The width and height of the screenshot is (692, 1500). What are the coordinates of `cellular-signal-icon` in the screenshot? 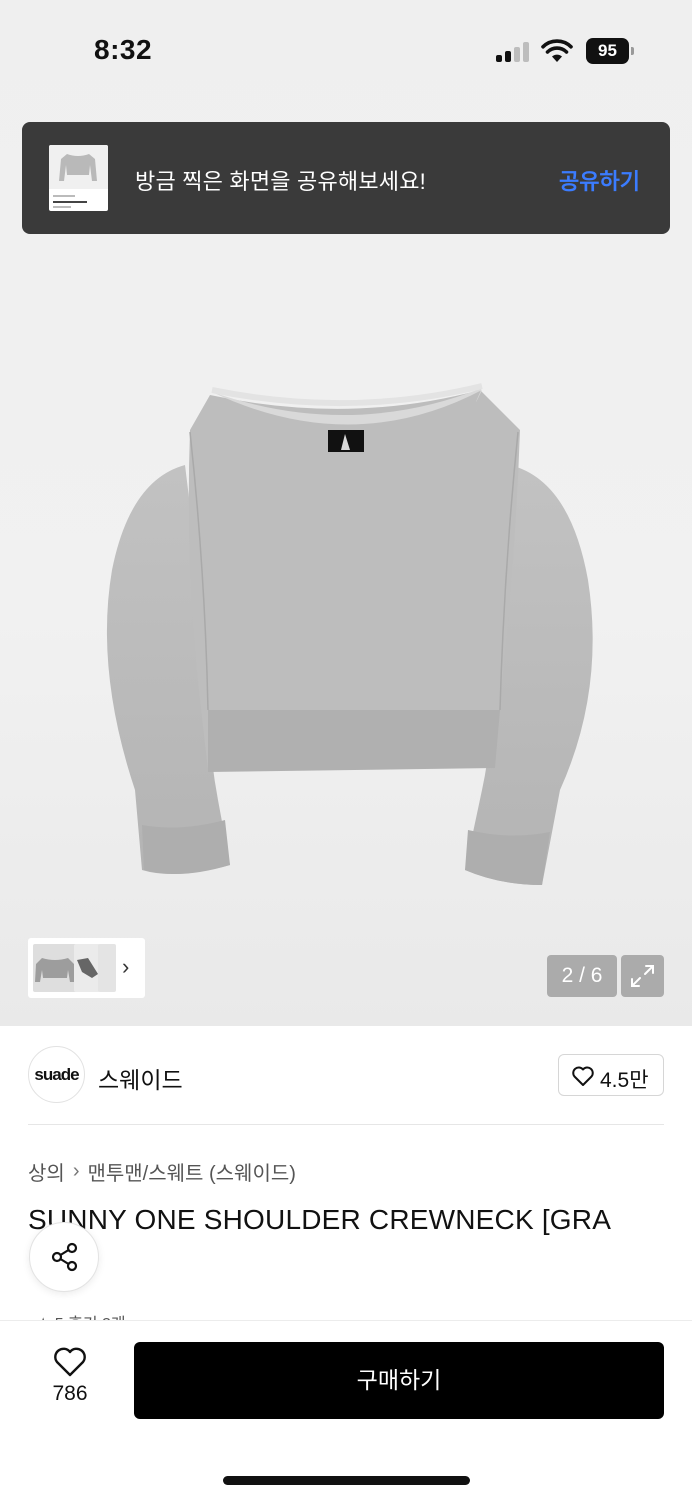 It's located at (514, 52).